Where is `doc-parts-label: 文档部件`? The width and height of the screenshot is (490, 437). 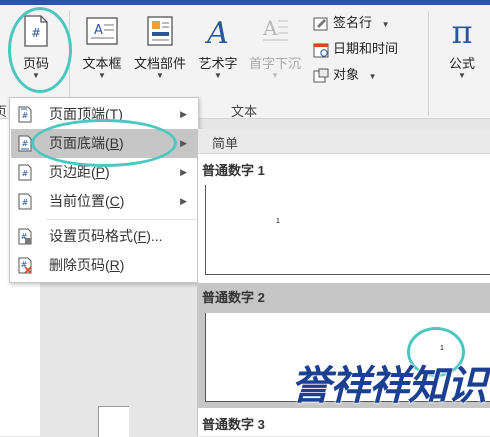
doc-parts-label: 文档部件 is located at coordinates (159, 63).